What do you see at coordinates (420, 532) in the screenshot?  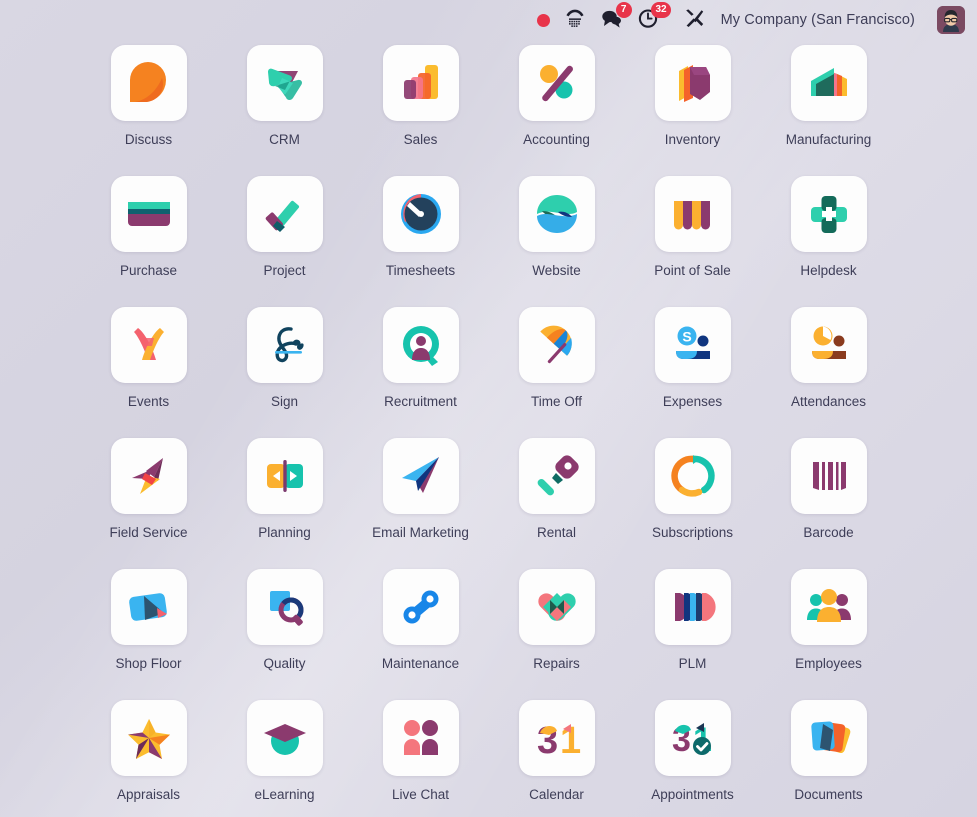 I see `app-label: Email Marketing` at bounding box center [420, 532].